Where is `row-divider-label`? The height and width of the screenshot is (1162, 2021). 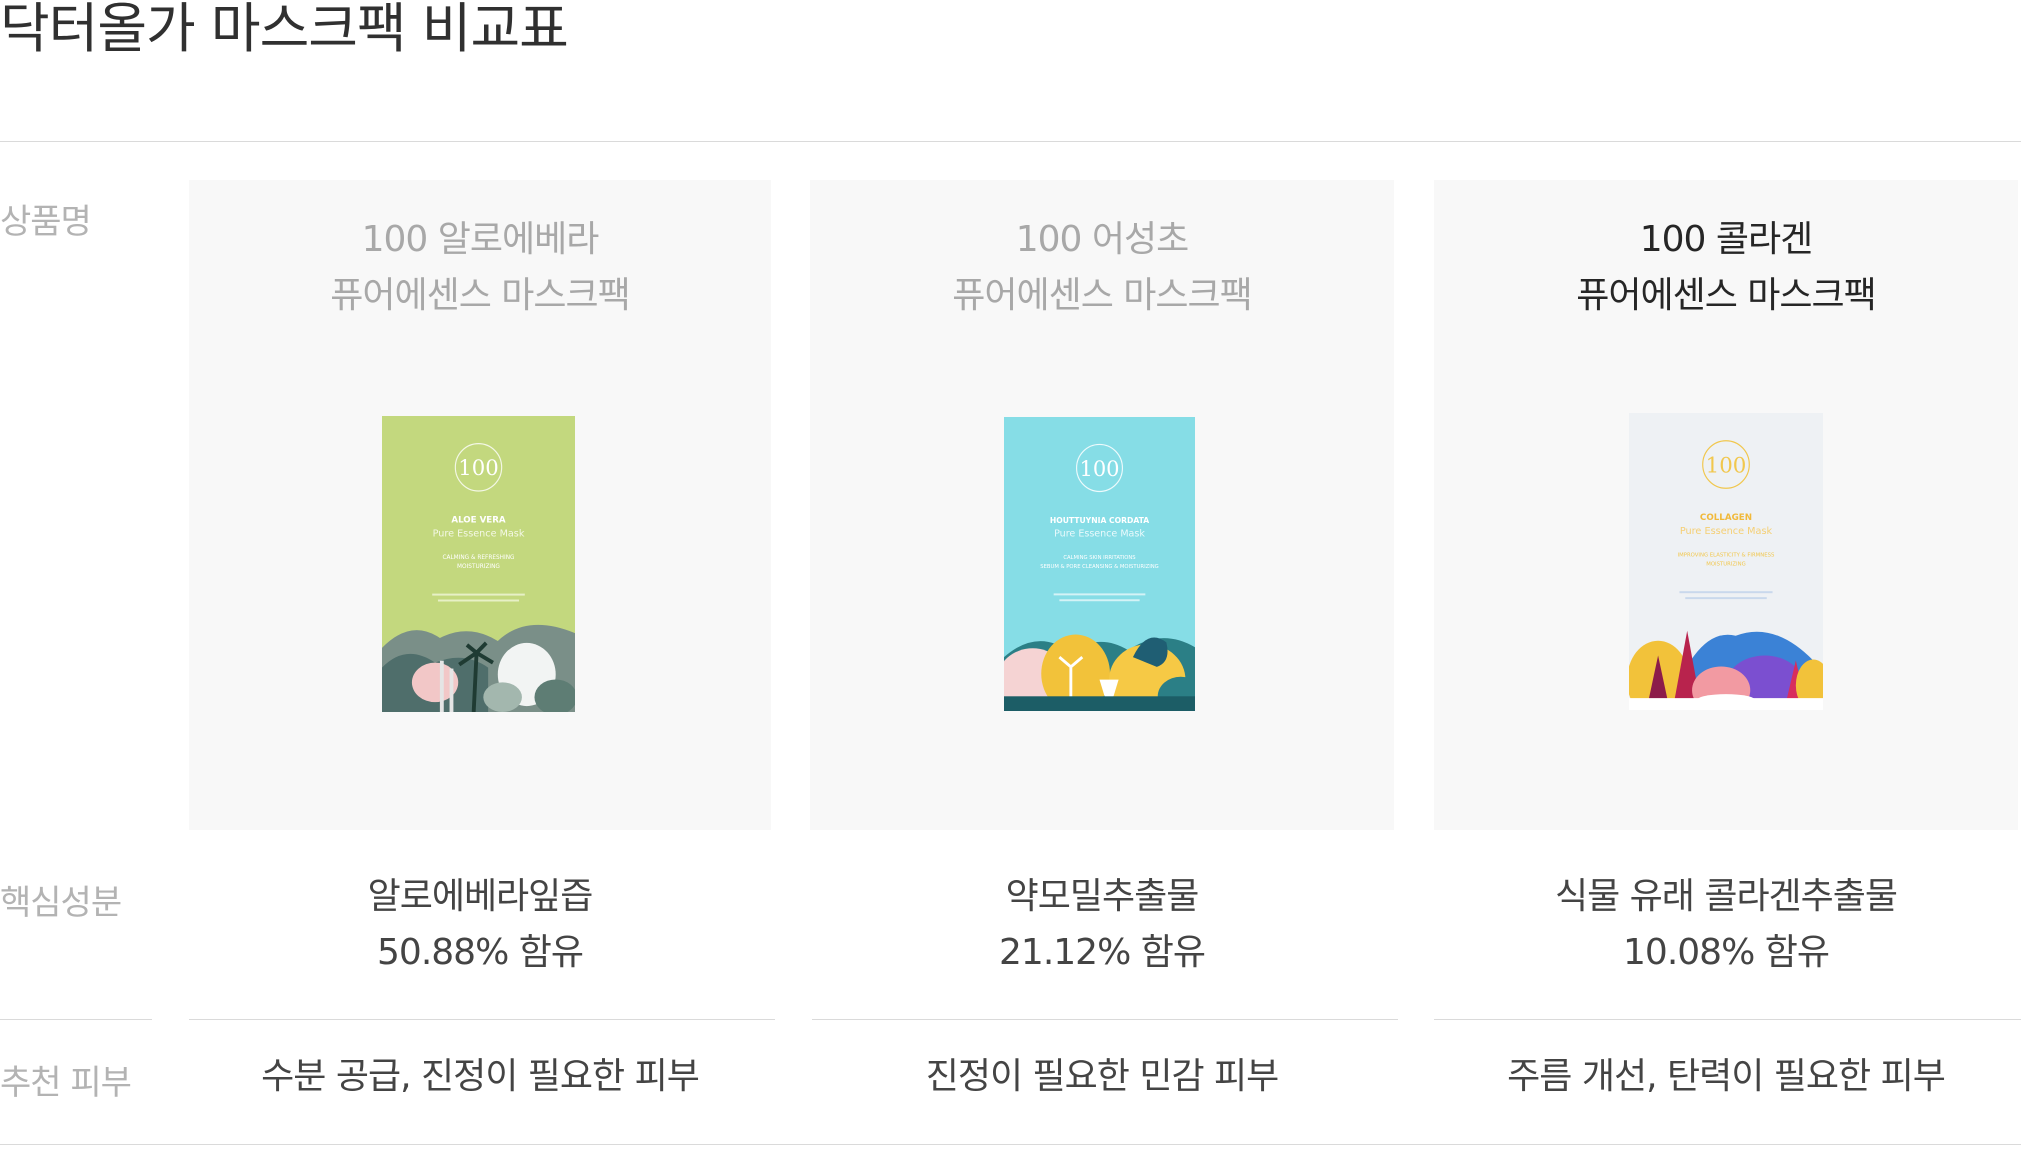
row-divider-label is located at coordinates (76, 1019).